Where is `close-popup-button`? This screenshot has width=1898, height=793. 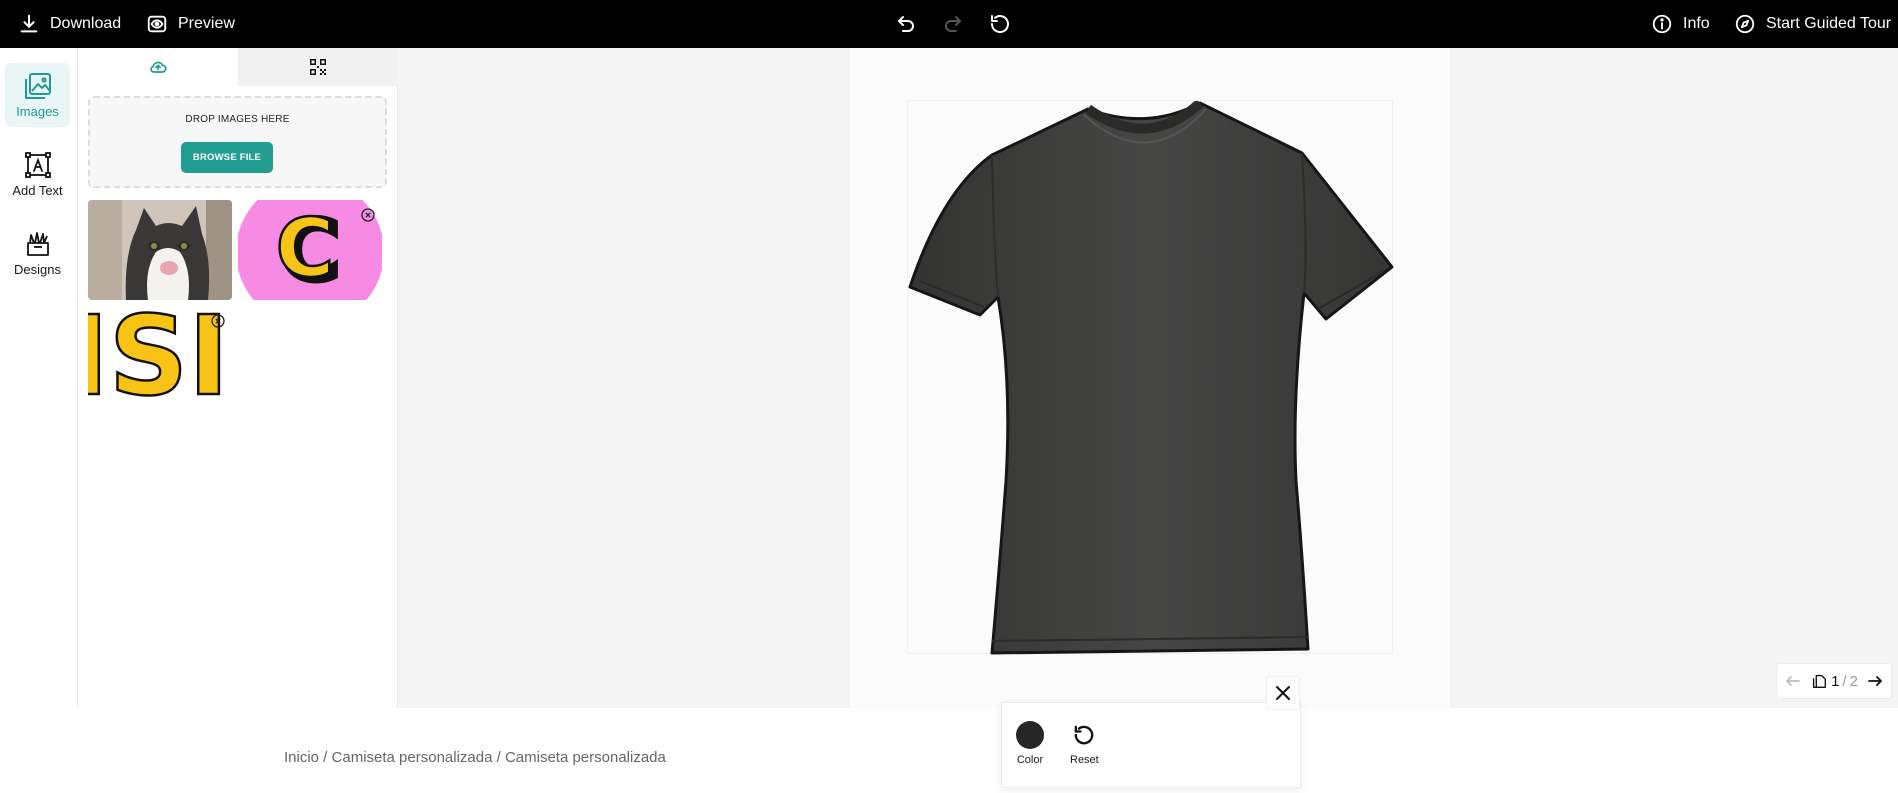 close-popup-button is located at coordinates (1283, 693).